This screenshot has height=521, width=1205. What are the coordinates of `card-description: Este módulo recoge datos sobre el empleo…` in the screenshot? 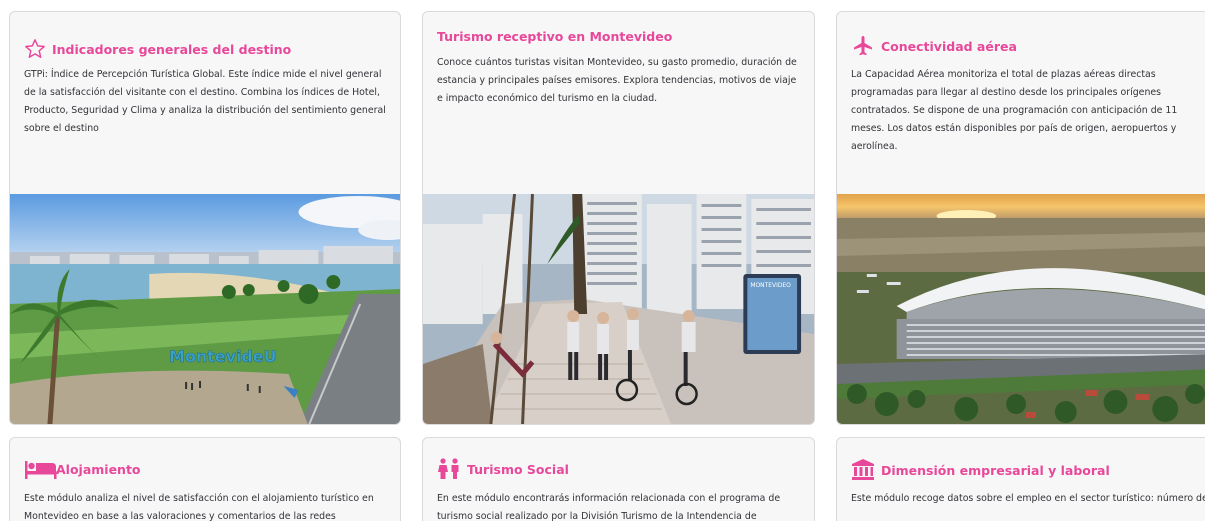 It's located at (1028, 498).